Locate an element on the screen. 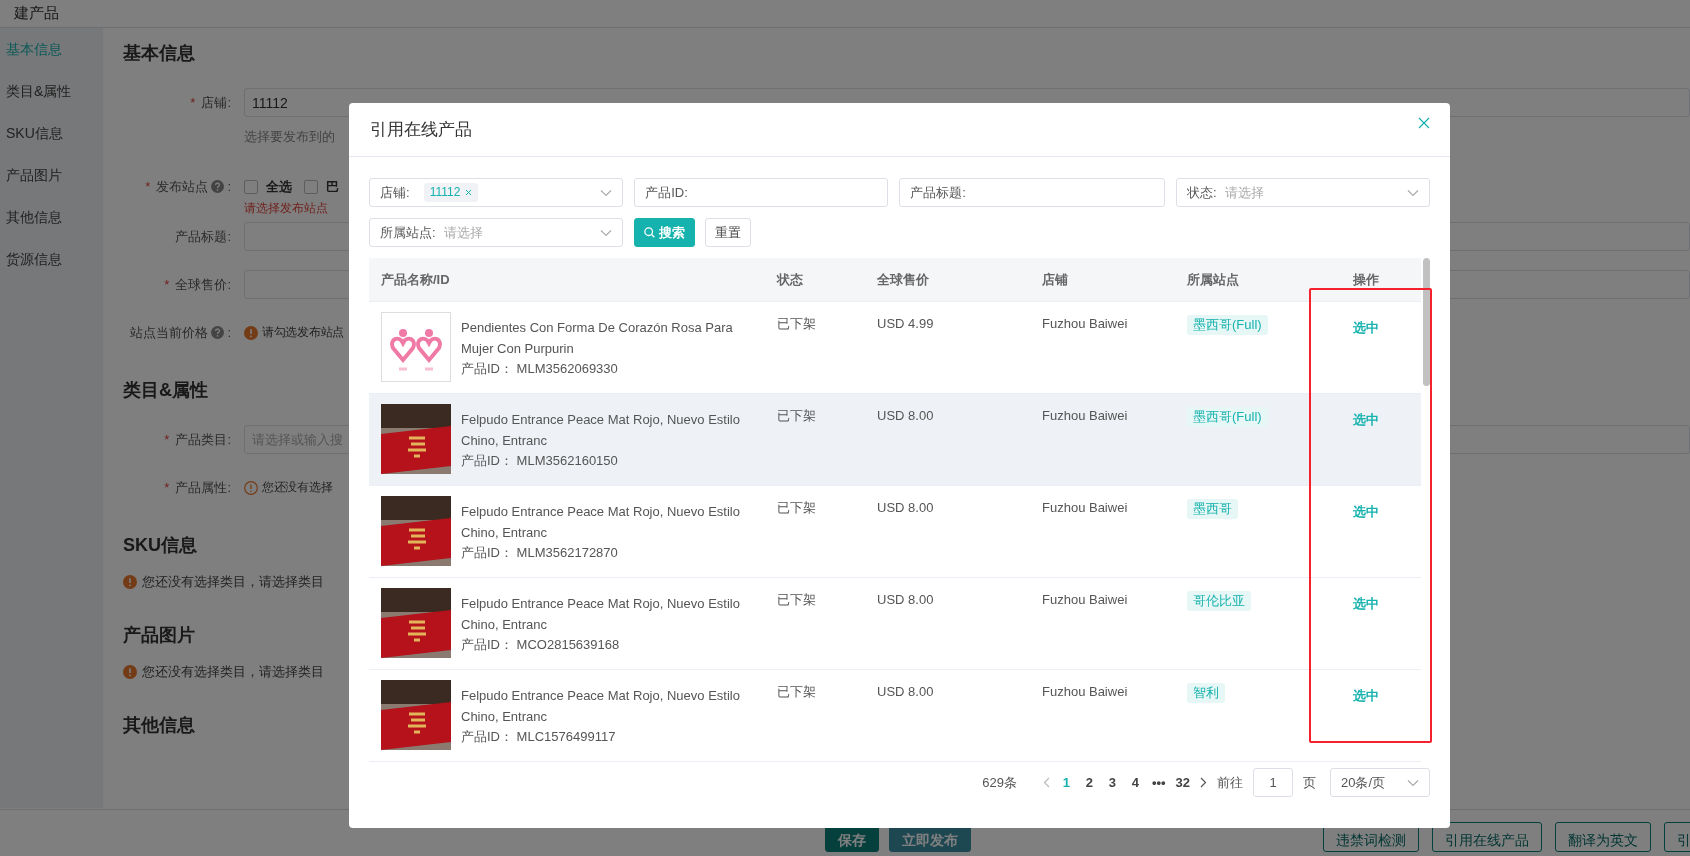 Image resolution: width=1690 pixels, height=856 pixels. field-label: 发布站点 is located at coordinates (182, 186).